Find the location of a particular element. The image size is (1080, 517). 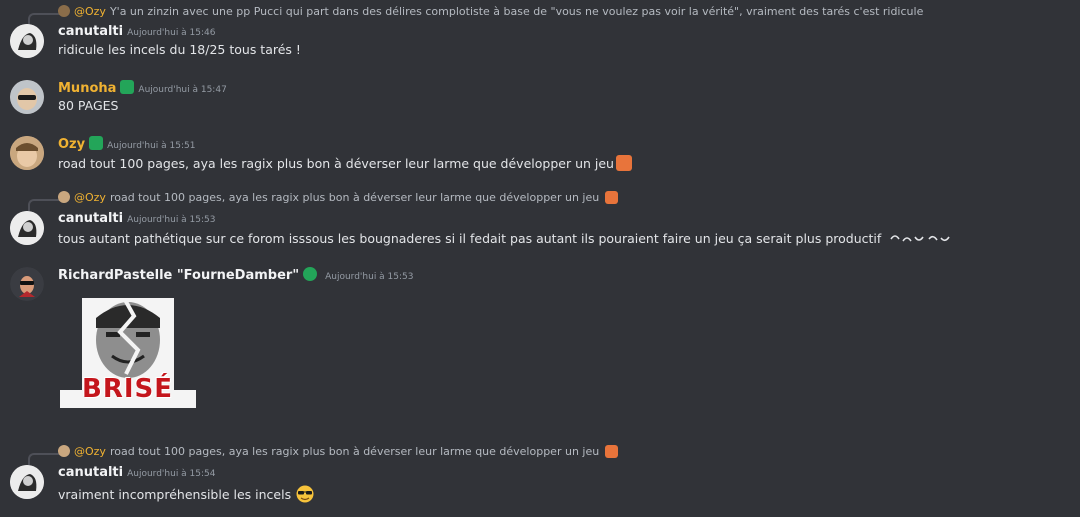

sunglasses-emoji-icon is located at coordinates (305, 494).